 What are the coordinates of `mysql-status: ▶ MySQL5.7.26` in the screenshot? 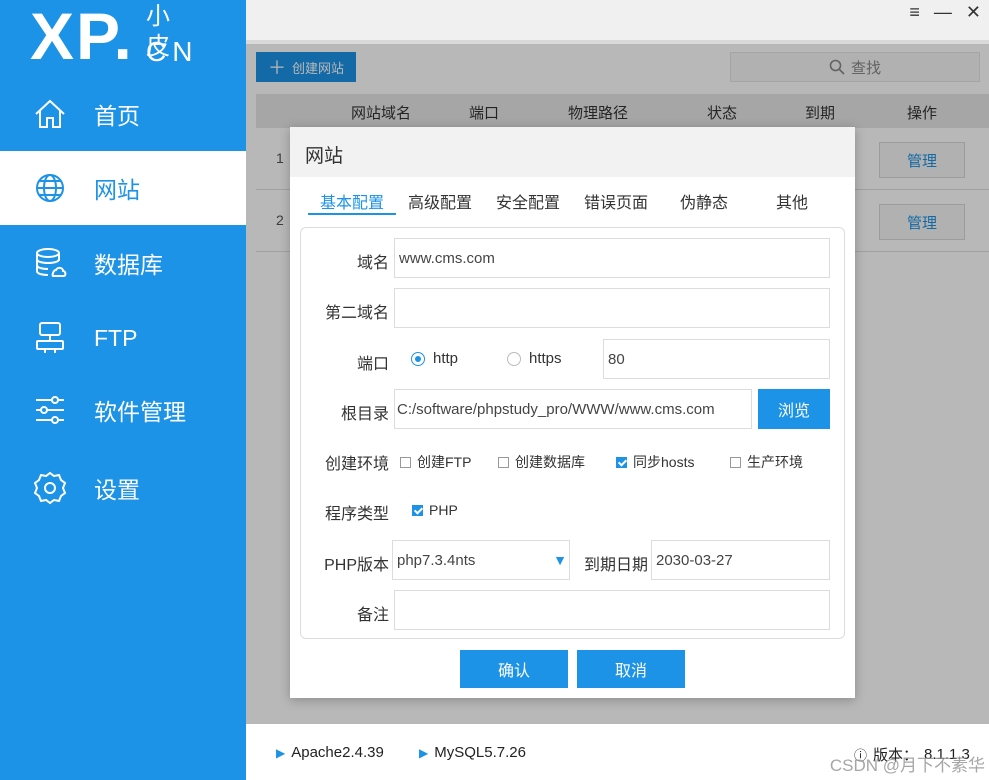 It's located at (472, 752).